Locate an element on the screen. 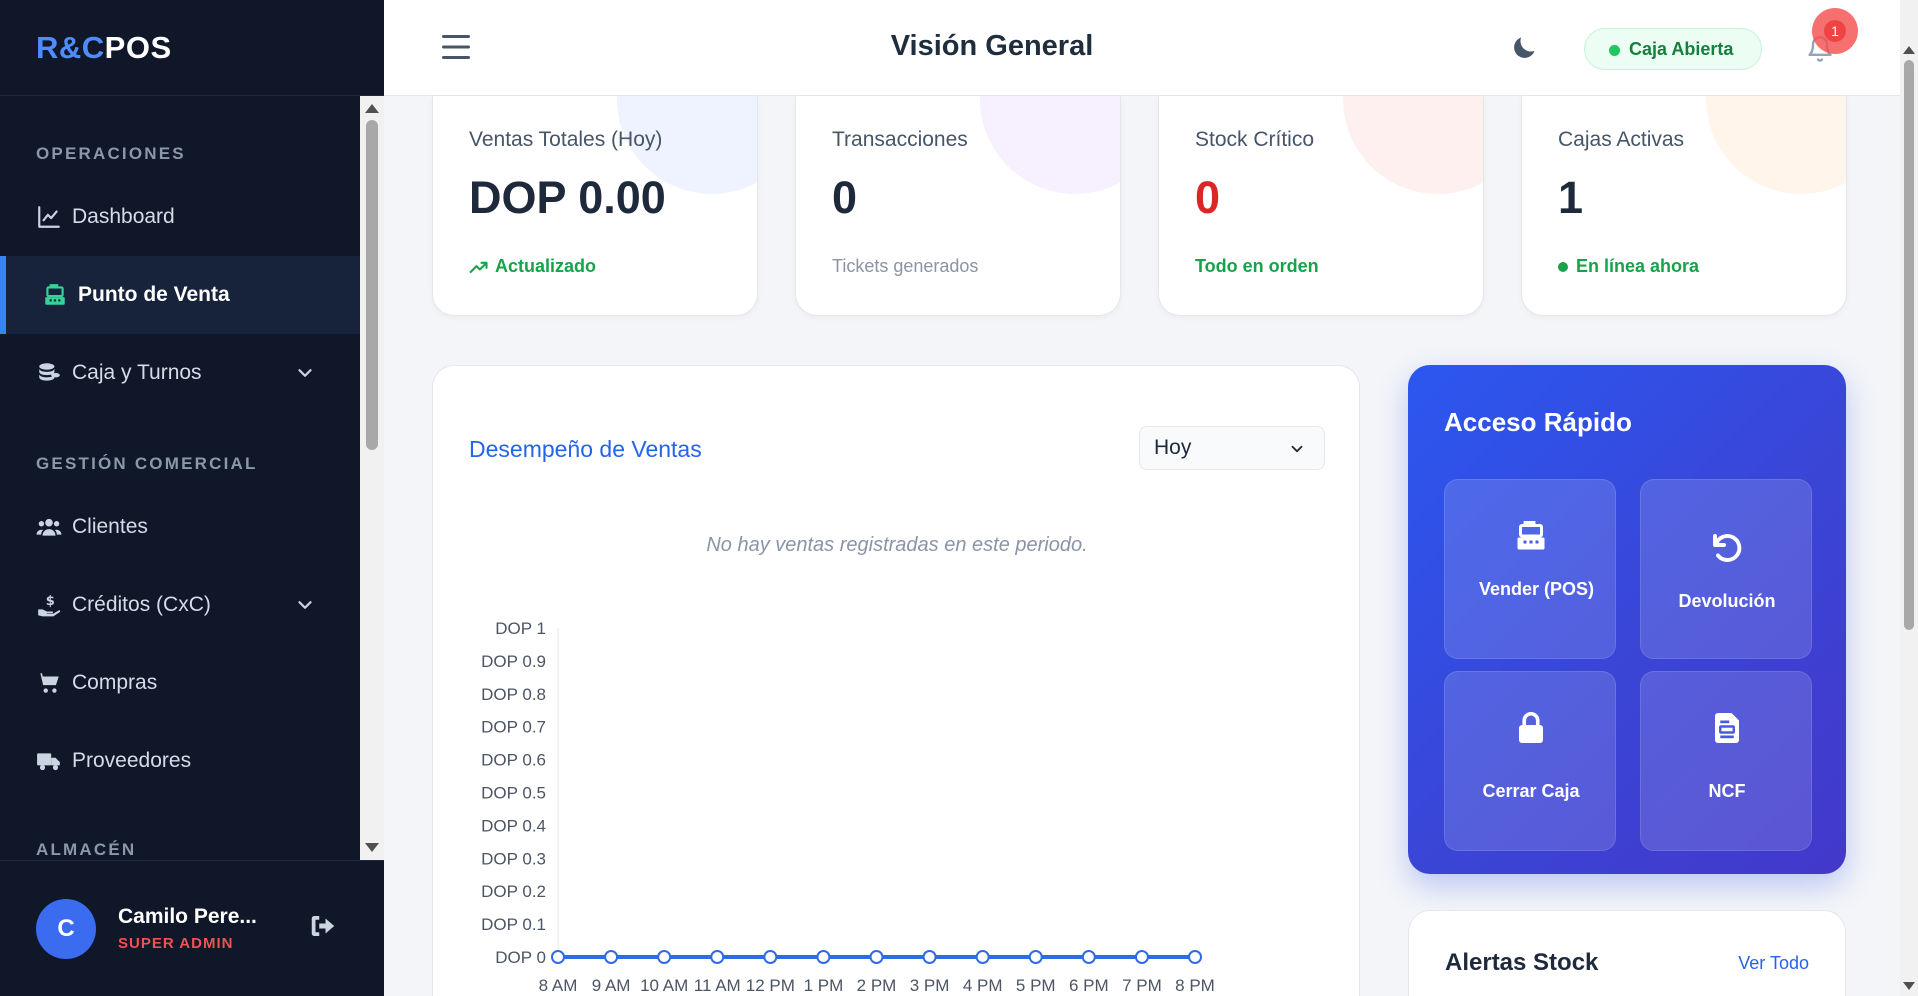 This screenshot has height=996, width=1918. moon-icon is located at coordinates (1524, 48).